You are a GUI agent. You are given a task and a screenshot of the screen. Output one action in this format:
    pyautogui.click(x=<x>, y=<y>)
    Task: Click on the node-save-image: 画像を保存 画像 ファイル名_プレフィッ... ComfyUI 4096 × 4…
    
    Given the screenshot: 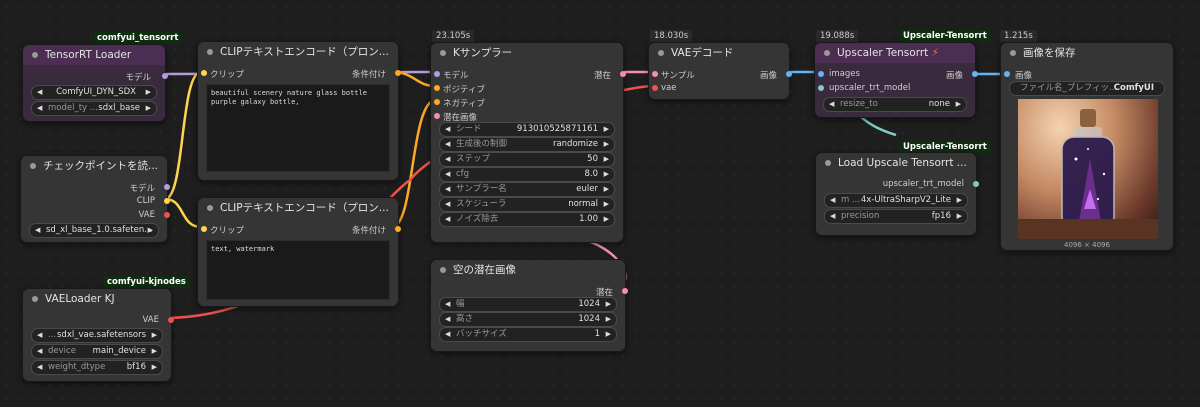 What is the action you would take?
    pyautogui.click(x=1087, y=146)
    